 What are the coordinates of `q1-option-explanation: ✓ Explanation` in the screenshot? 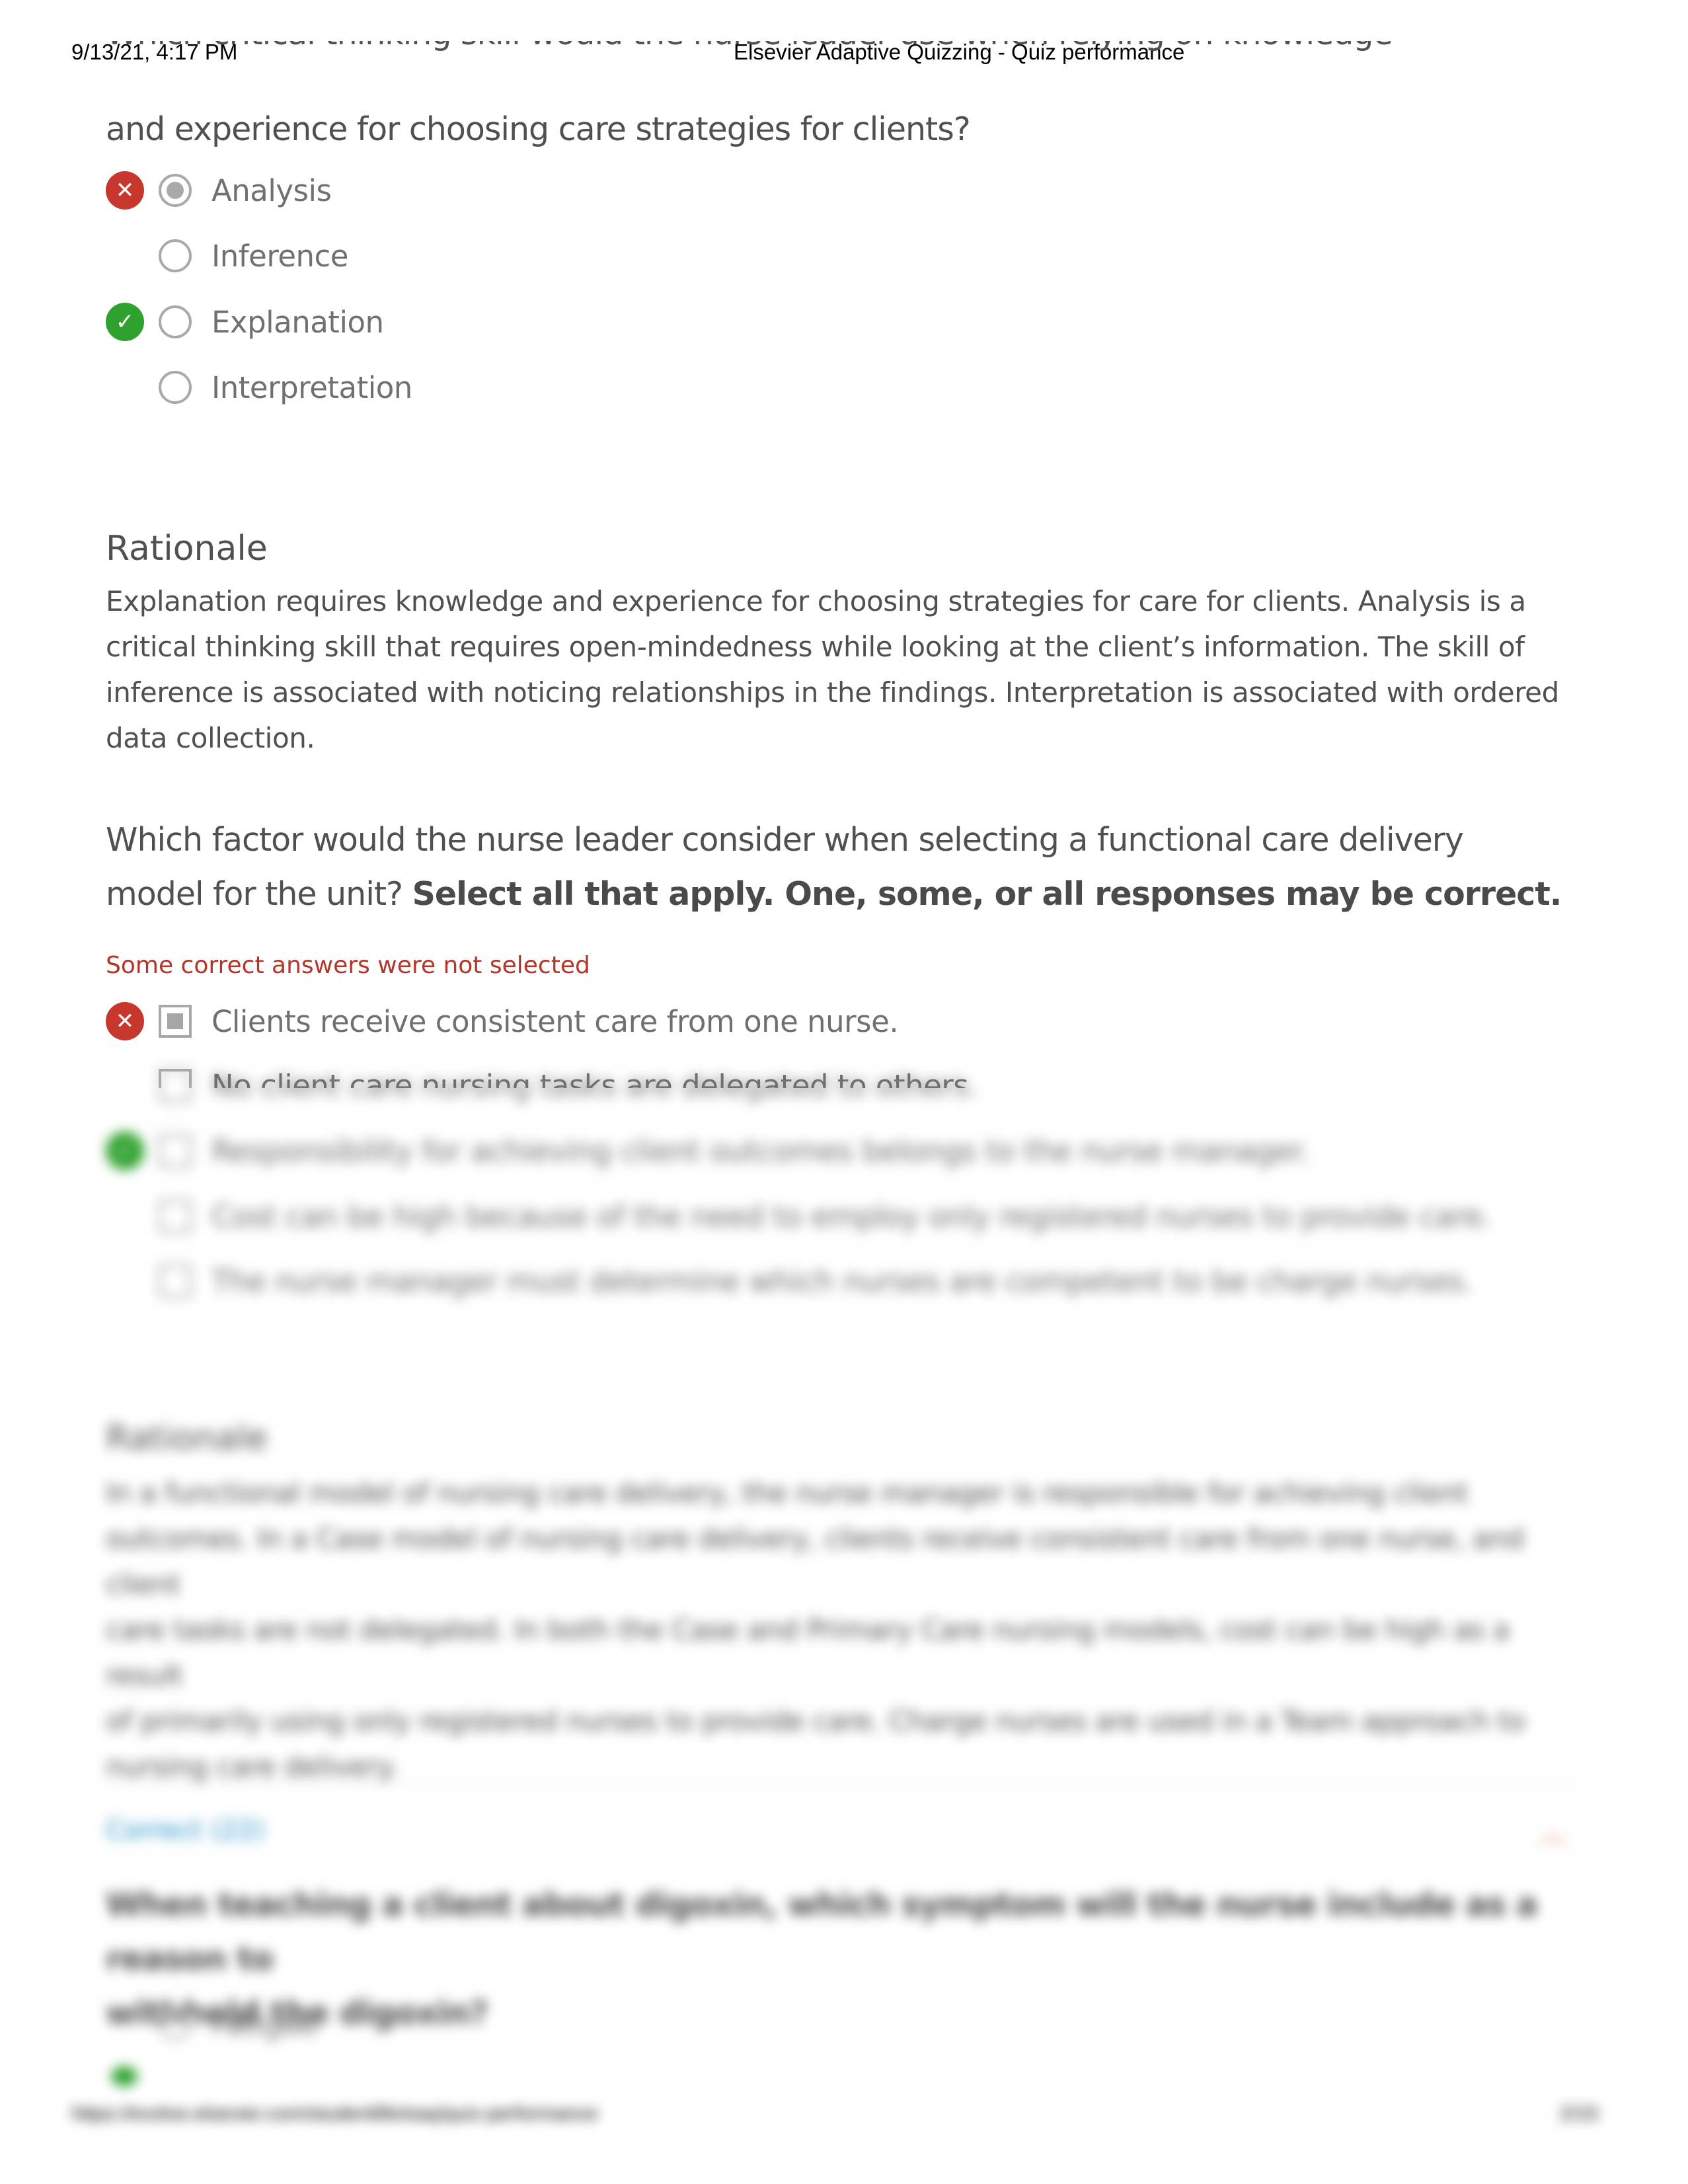 It's located at (245, 321).